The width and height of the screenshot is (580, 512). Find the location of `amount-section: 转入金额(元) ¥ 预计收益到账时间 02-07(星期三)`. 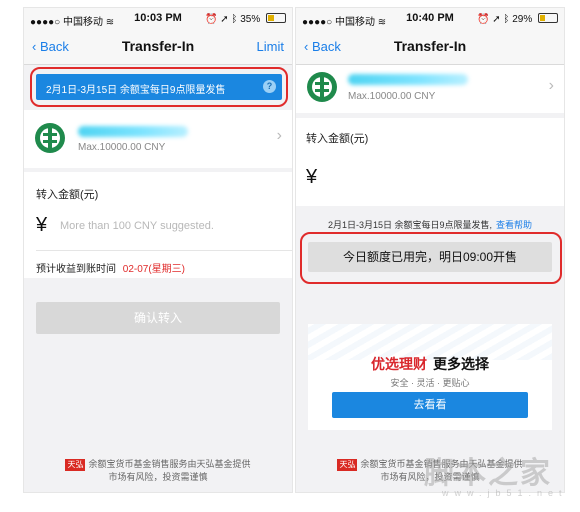

amount-section: 转入金额(元) ¥ 预计收益到账时间 02-07(星期三) is located at coordinates (158, 225).